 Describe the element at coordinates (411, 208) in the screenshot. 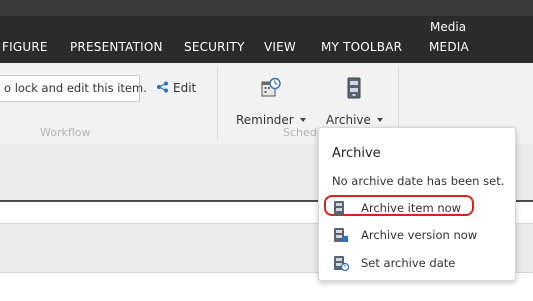

I see `menu-item-label: Archive item now` at that location.